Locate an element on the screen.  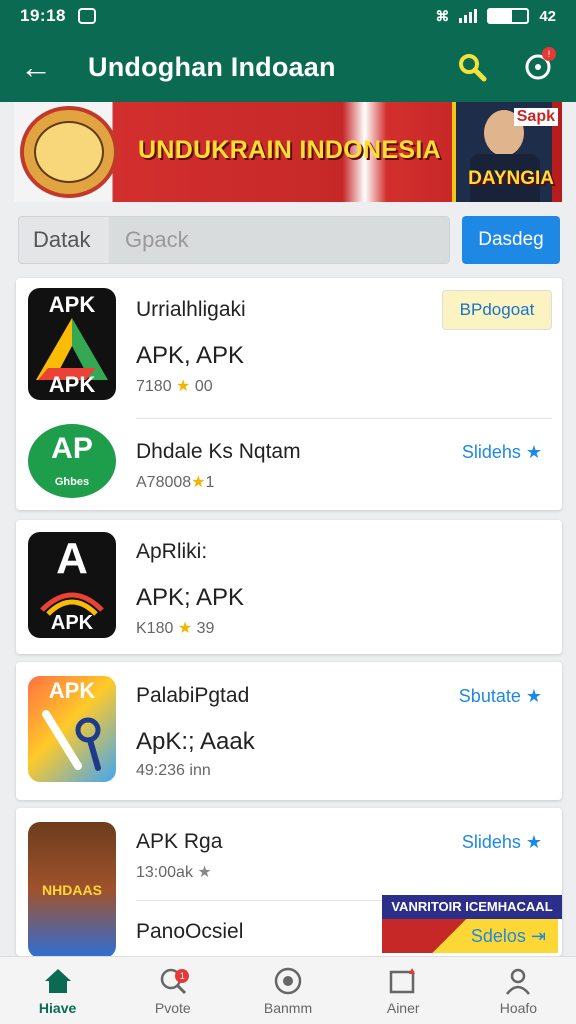
nav-item-profile: Hoafo is located at coordinates (518, 990).